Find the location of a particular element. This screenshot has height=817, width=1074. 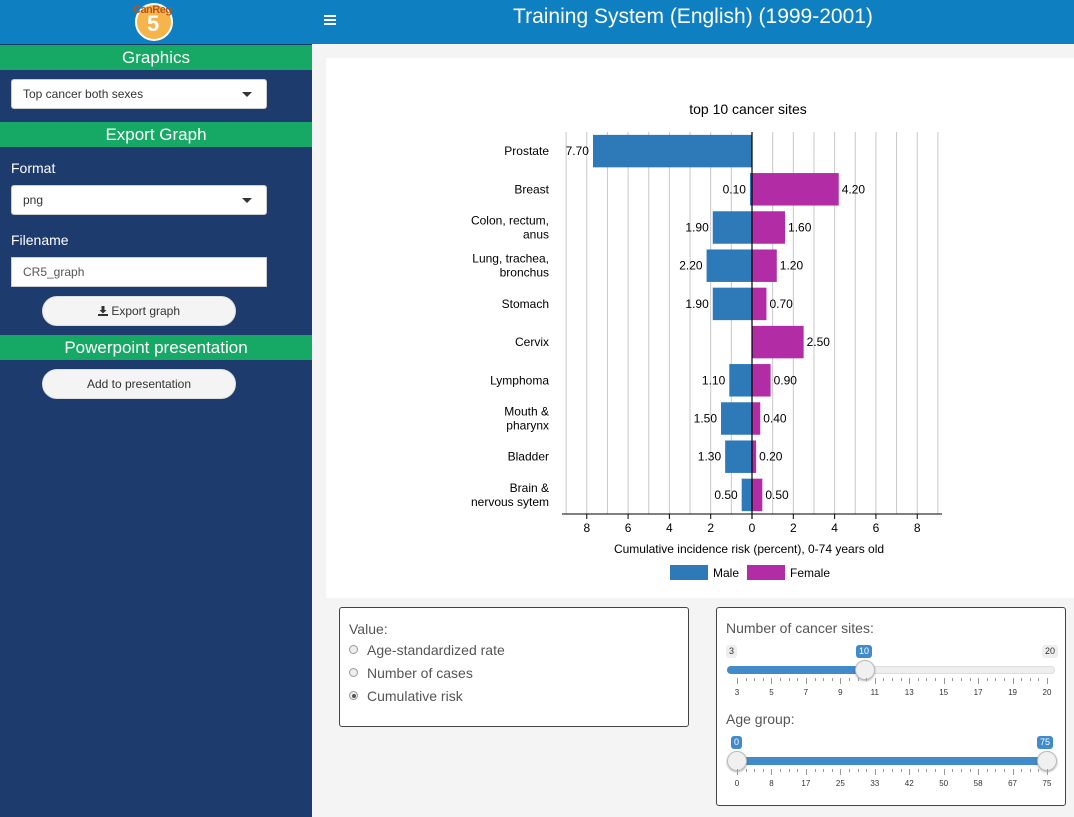

age-slider-low-handle is located at coordinates (737, 761).